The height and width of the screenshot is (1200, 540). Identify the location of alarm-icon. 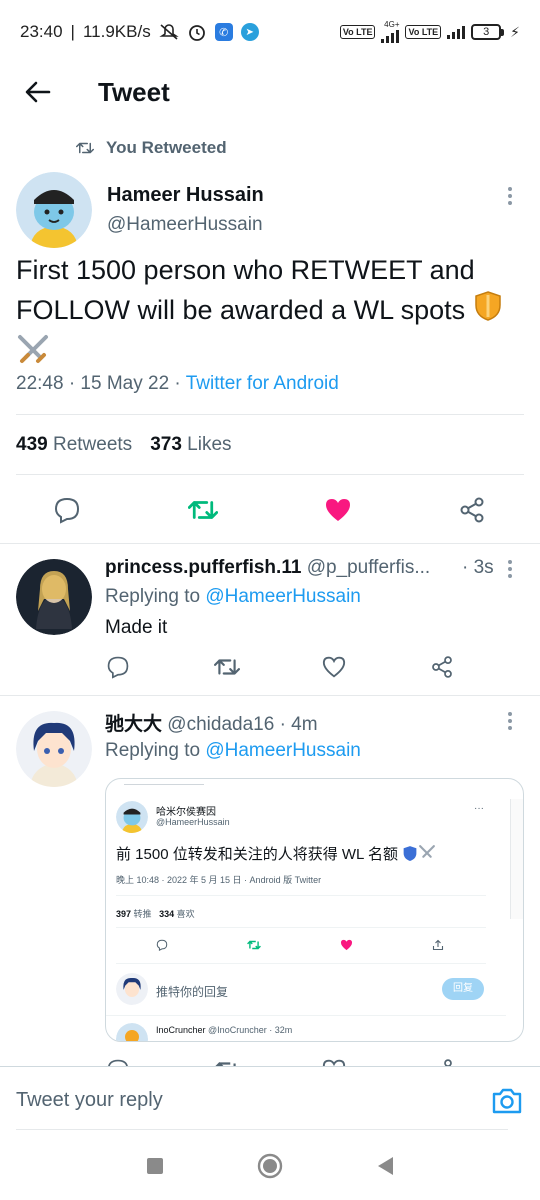
(197, 32).